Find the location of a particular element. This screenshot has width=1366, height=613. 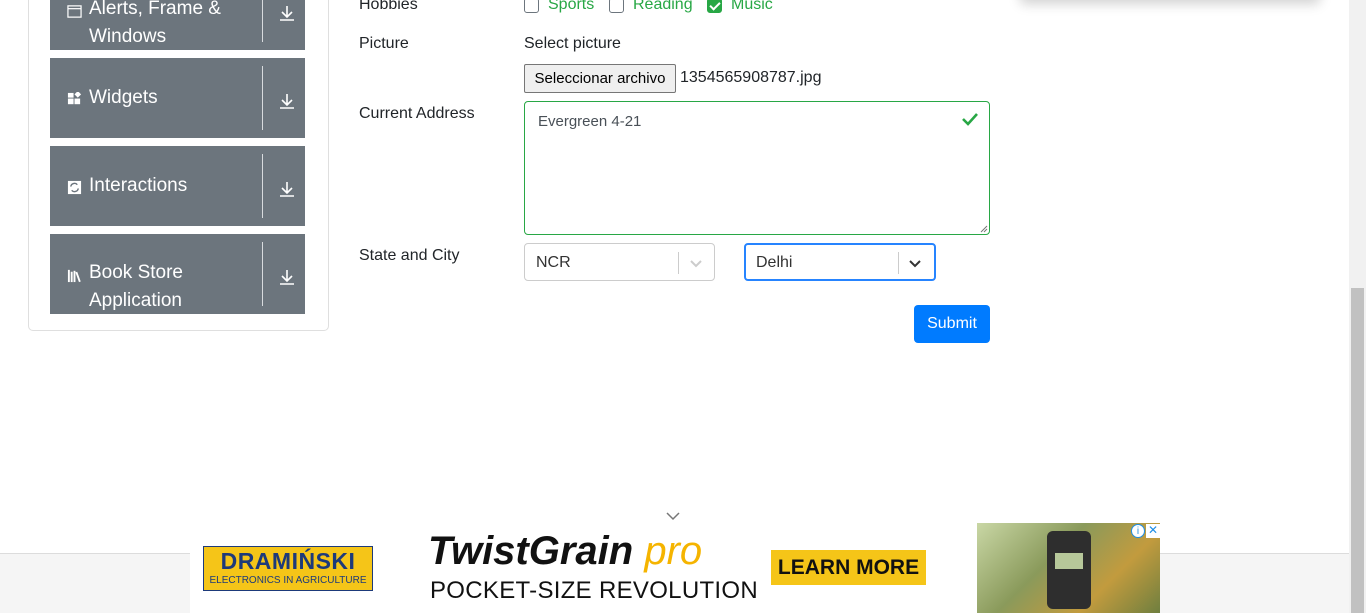

vertical-scrollbar is located at coordinates (1357, 306).